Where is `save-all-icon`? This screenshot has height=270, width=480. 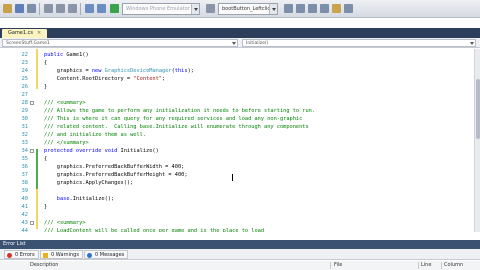
save-all-icon is located at coordinates (31, 8).